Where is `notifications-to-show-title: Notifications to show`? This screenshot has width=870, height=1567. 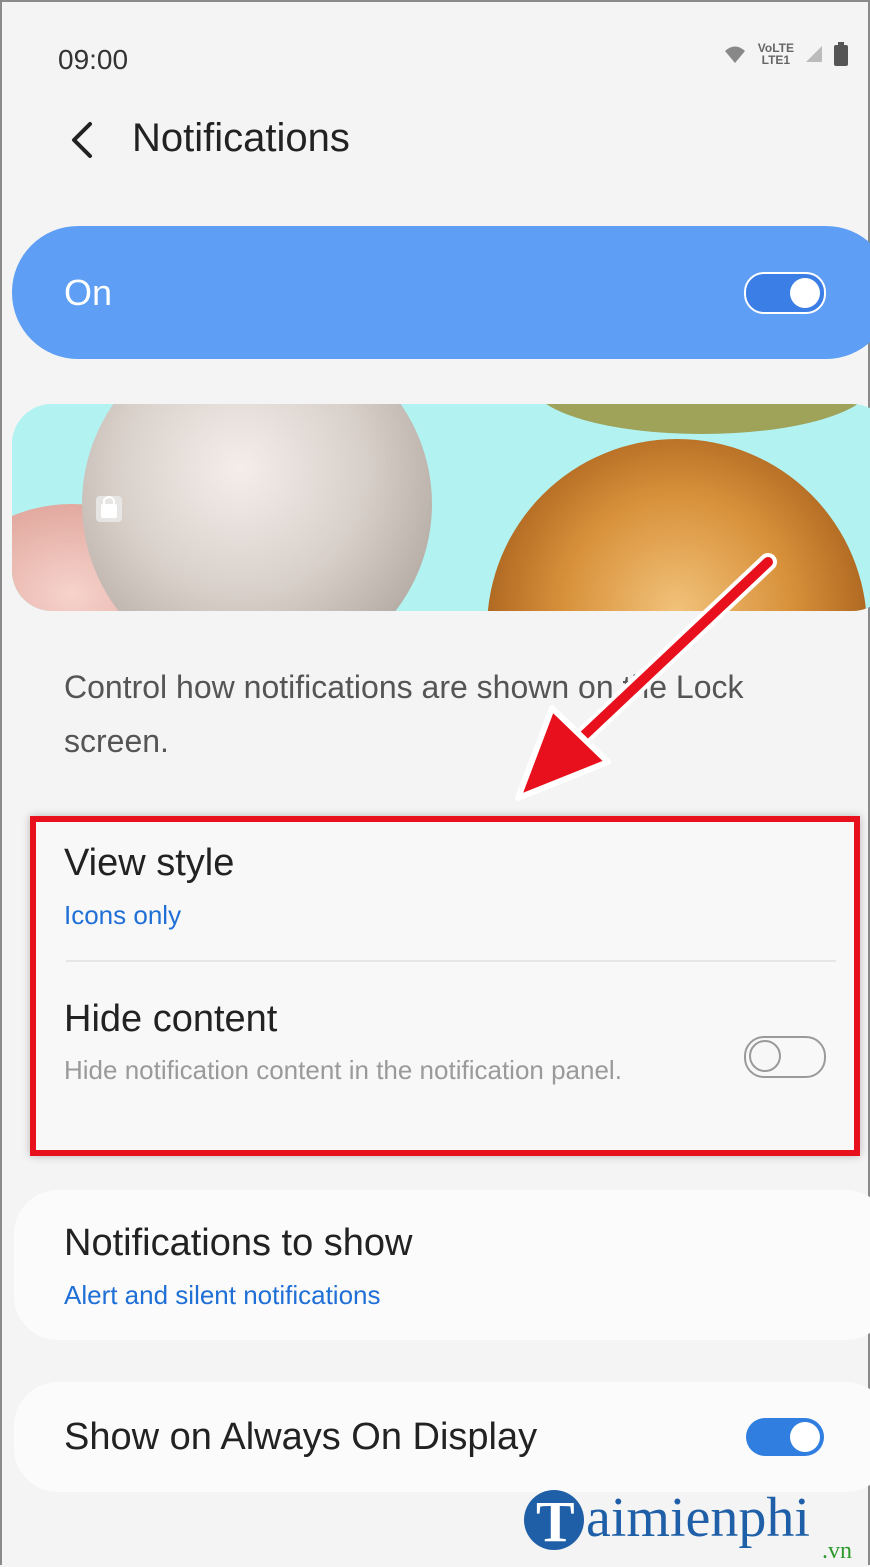 notifications-to-show-title: Notifications to show is located at coordinates (238, 1243).